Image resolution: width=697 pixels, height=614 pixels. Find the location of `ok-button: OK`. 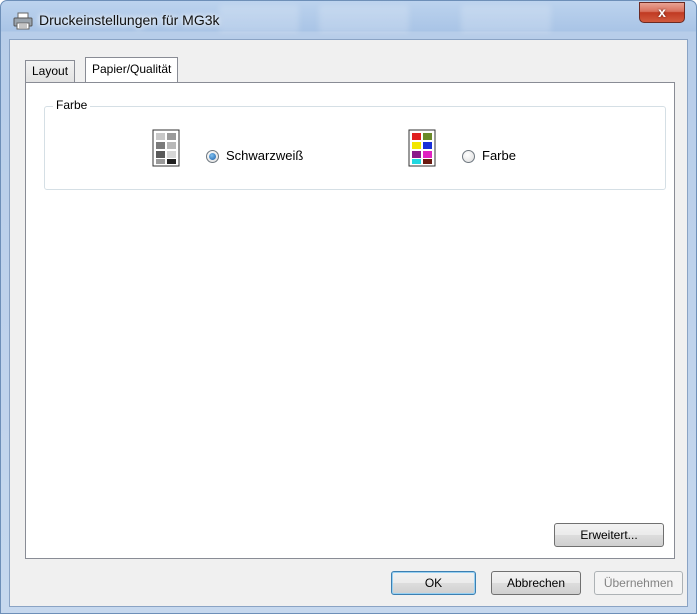

ok-button: OK is located at coordinates (433, 583).